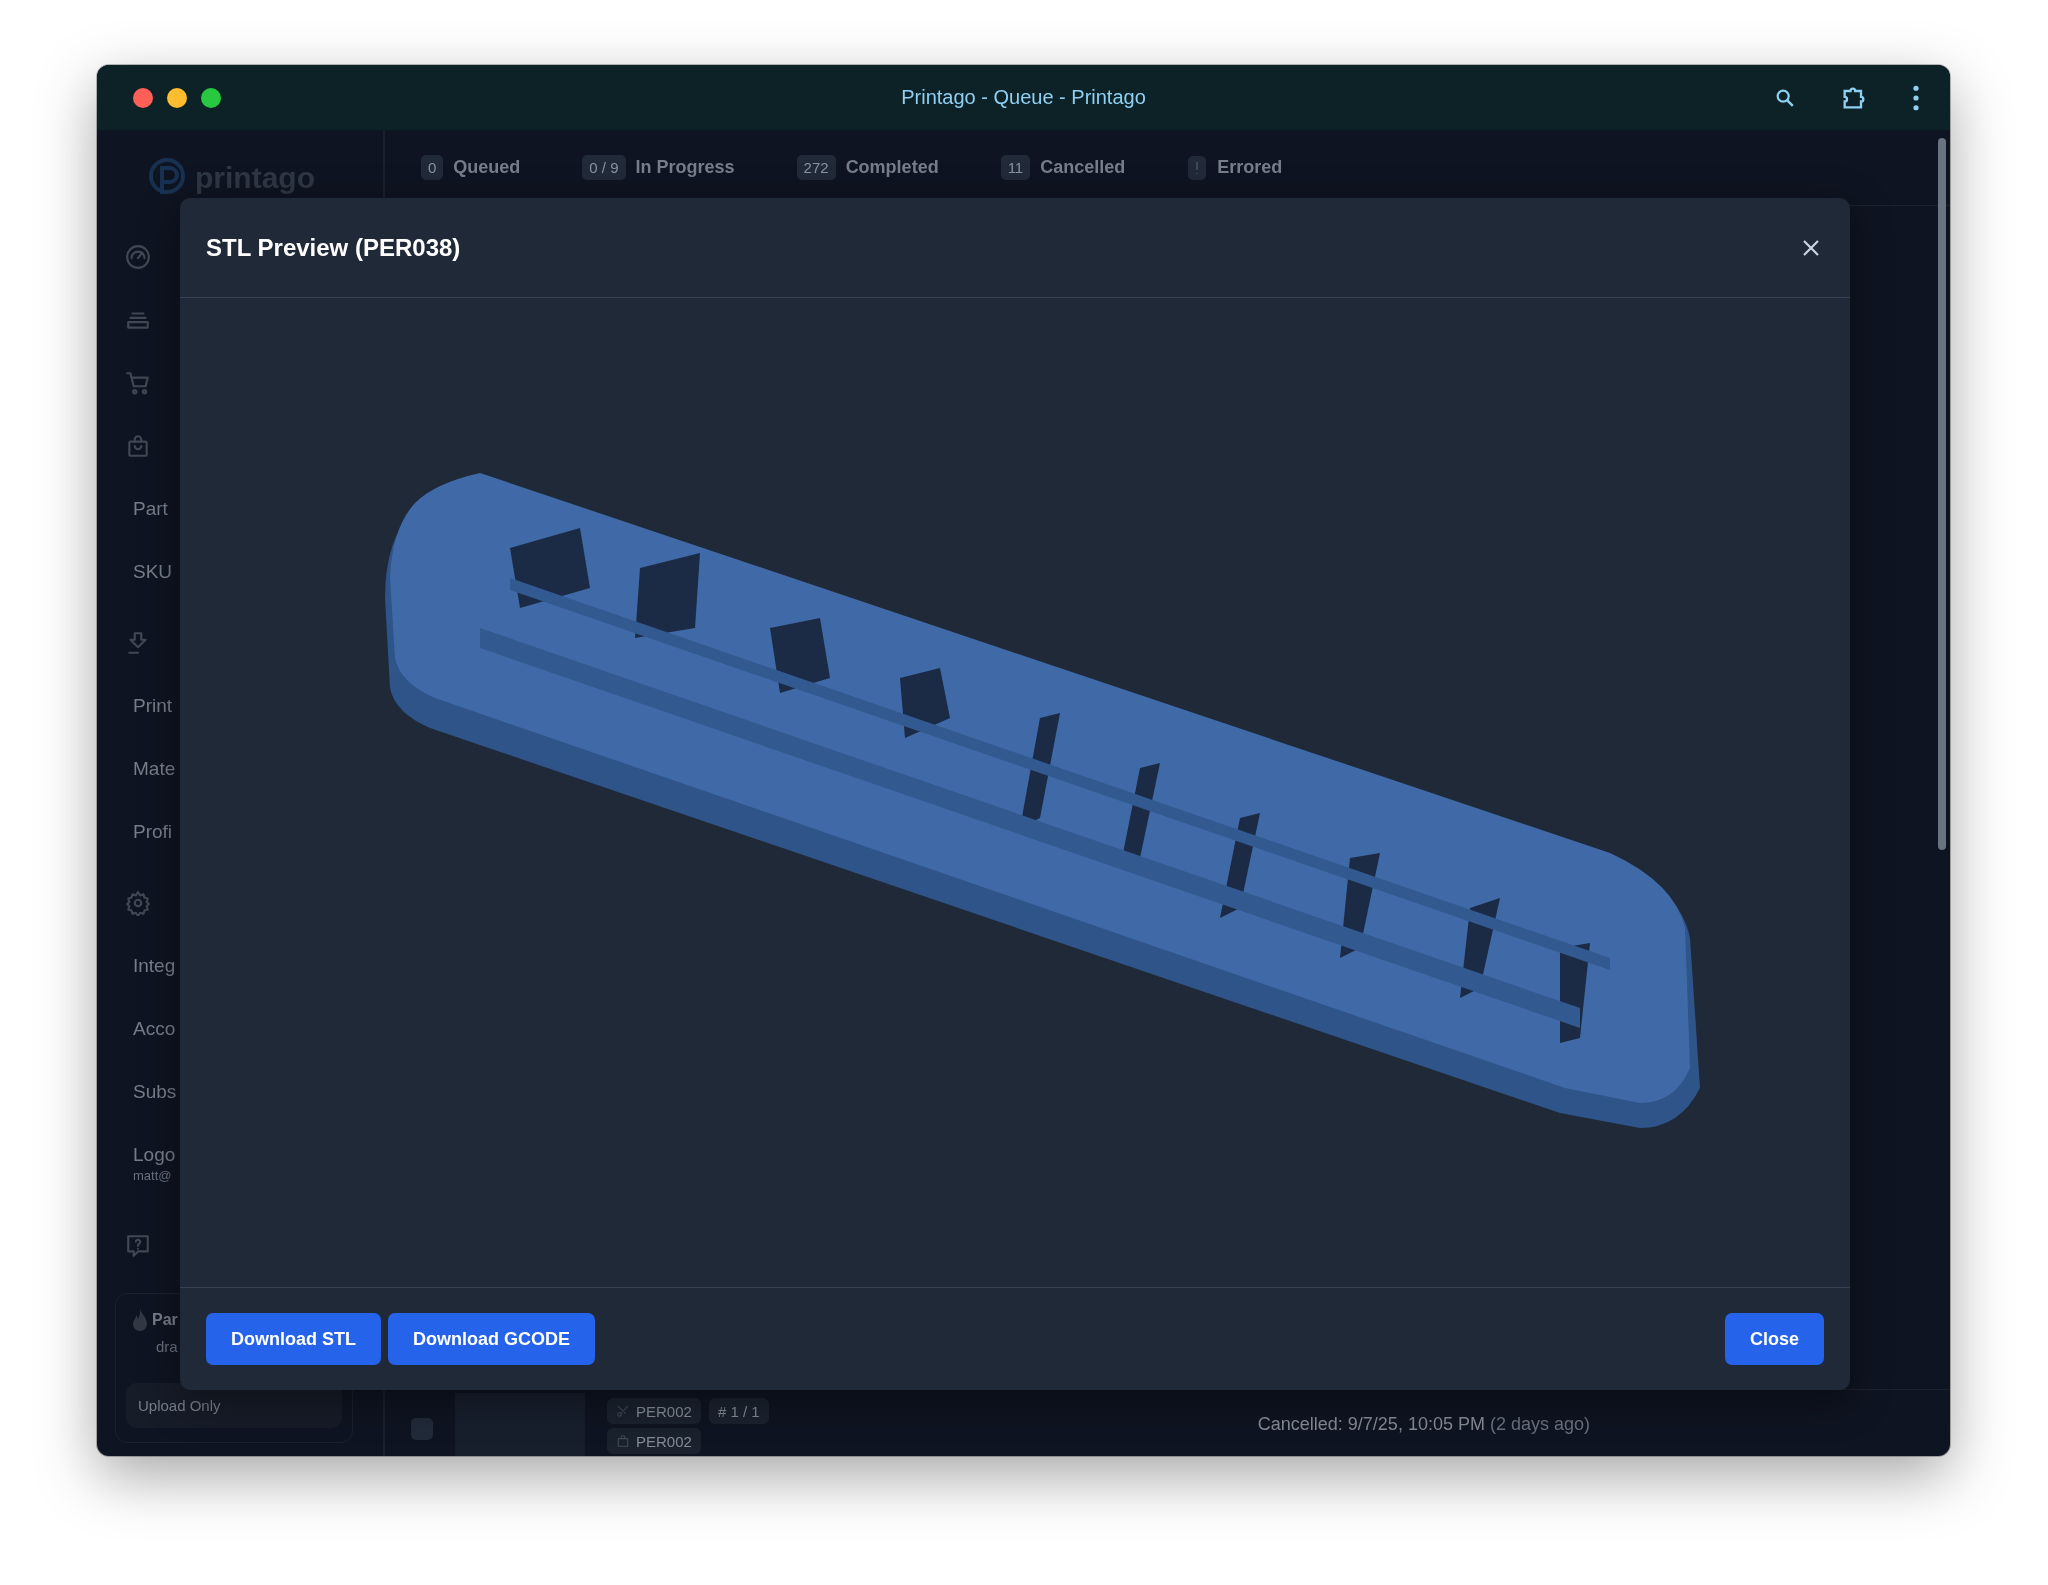 This screenshot has width=2048, height=1585. Describe the element at coordinates (604, 167) in the screenshot. I see `count-badge: 0 / 9` at that location.